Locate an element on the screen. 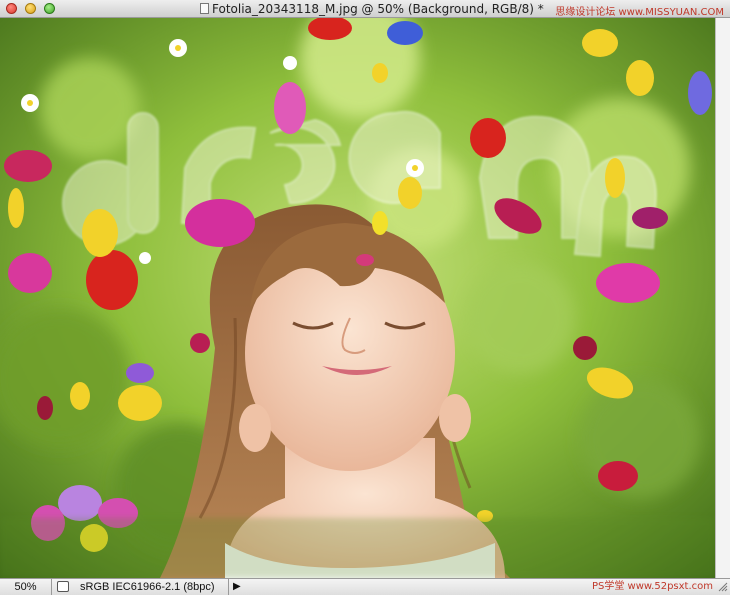 This screenshot has height=595, width=730. vertical-scrollbar is located at coordinates (722, 298).